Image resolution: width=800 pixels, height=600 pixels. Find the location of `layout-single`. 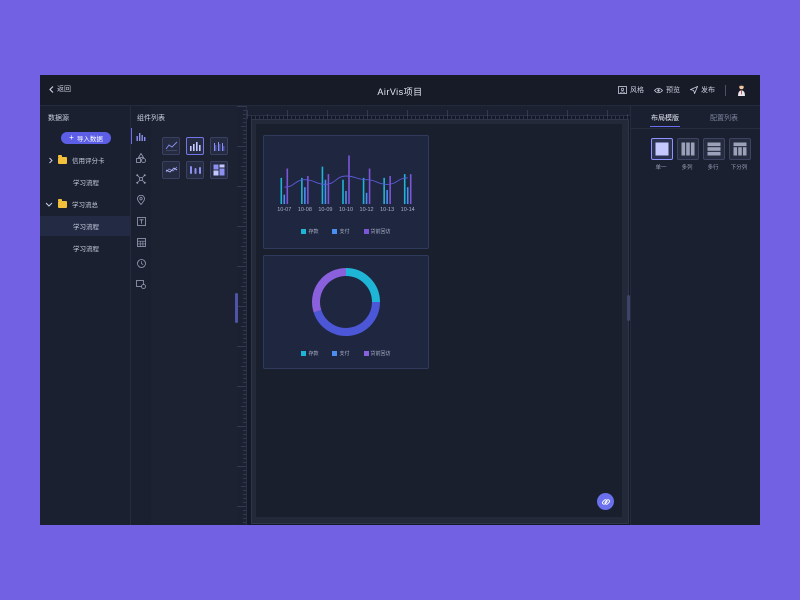

layout-single is located at coordinates (662, 149).